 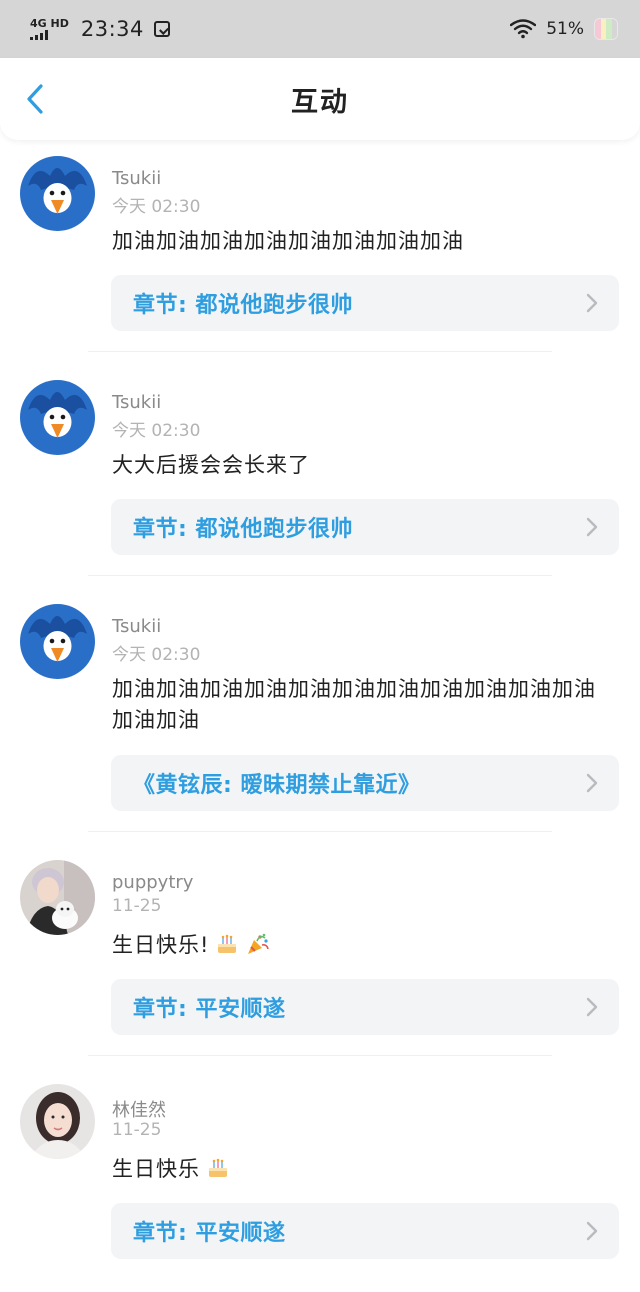 What do you see at coordinates (258, 948) in the screenshot?
I see `party-popper-emoji` at bounding box center [258, 948].